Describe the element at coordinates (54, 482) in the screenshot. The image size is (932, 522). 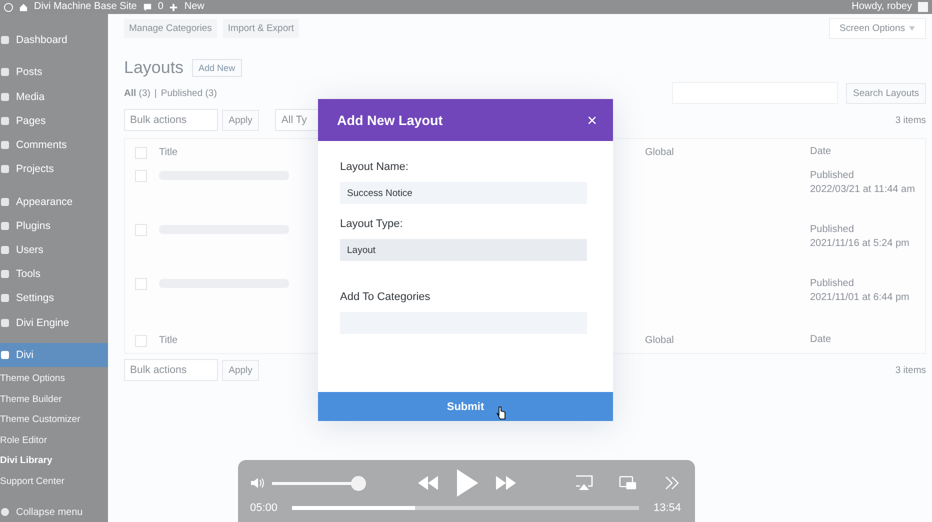
I see `submenu-item: Support Center` at that location.